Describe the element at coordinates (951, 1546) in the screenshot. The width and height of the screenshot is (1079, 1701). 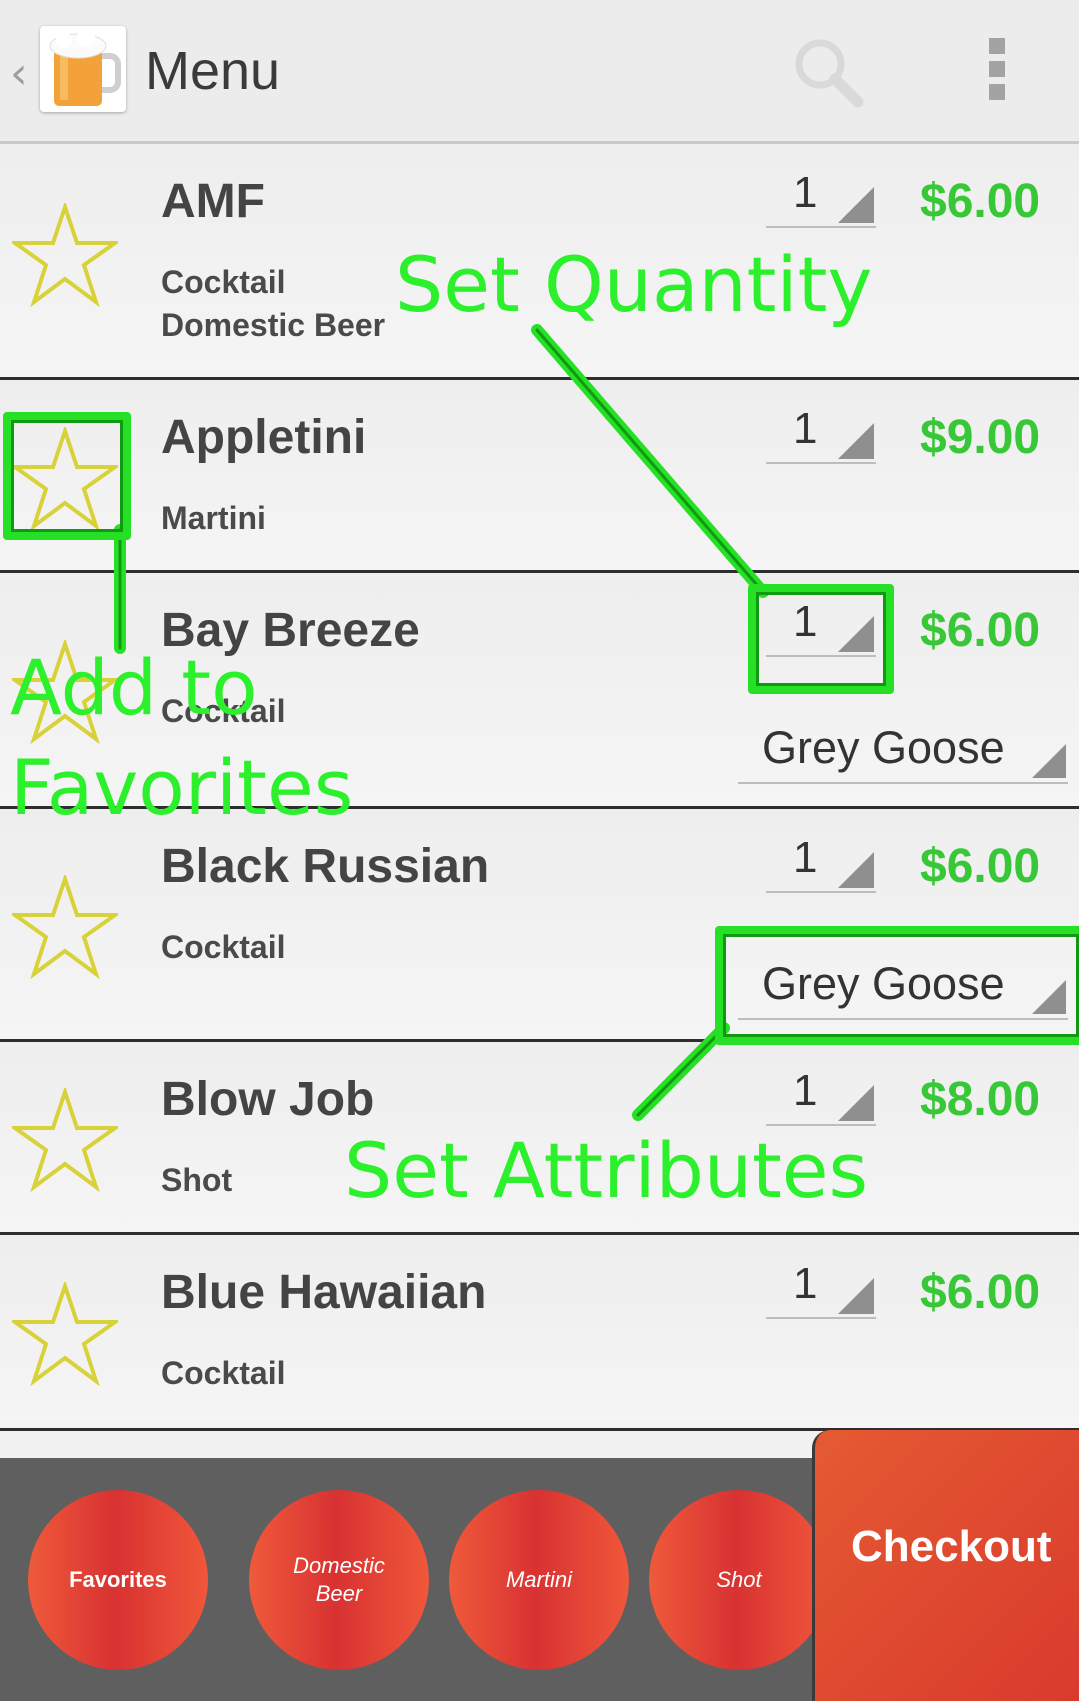
I see `checkout-label: Checkout` at that location.